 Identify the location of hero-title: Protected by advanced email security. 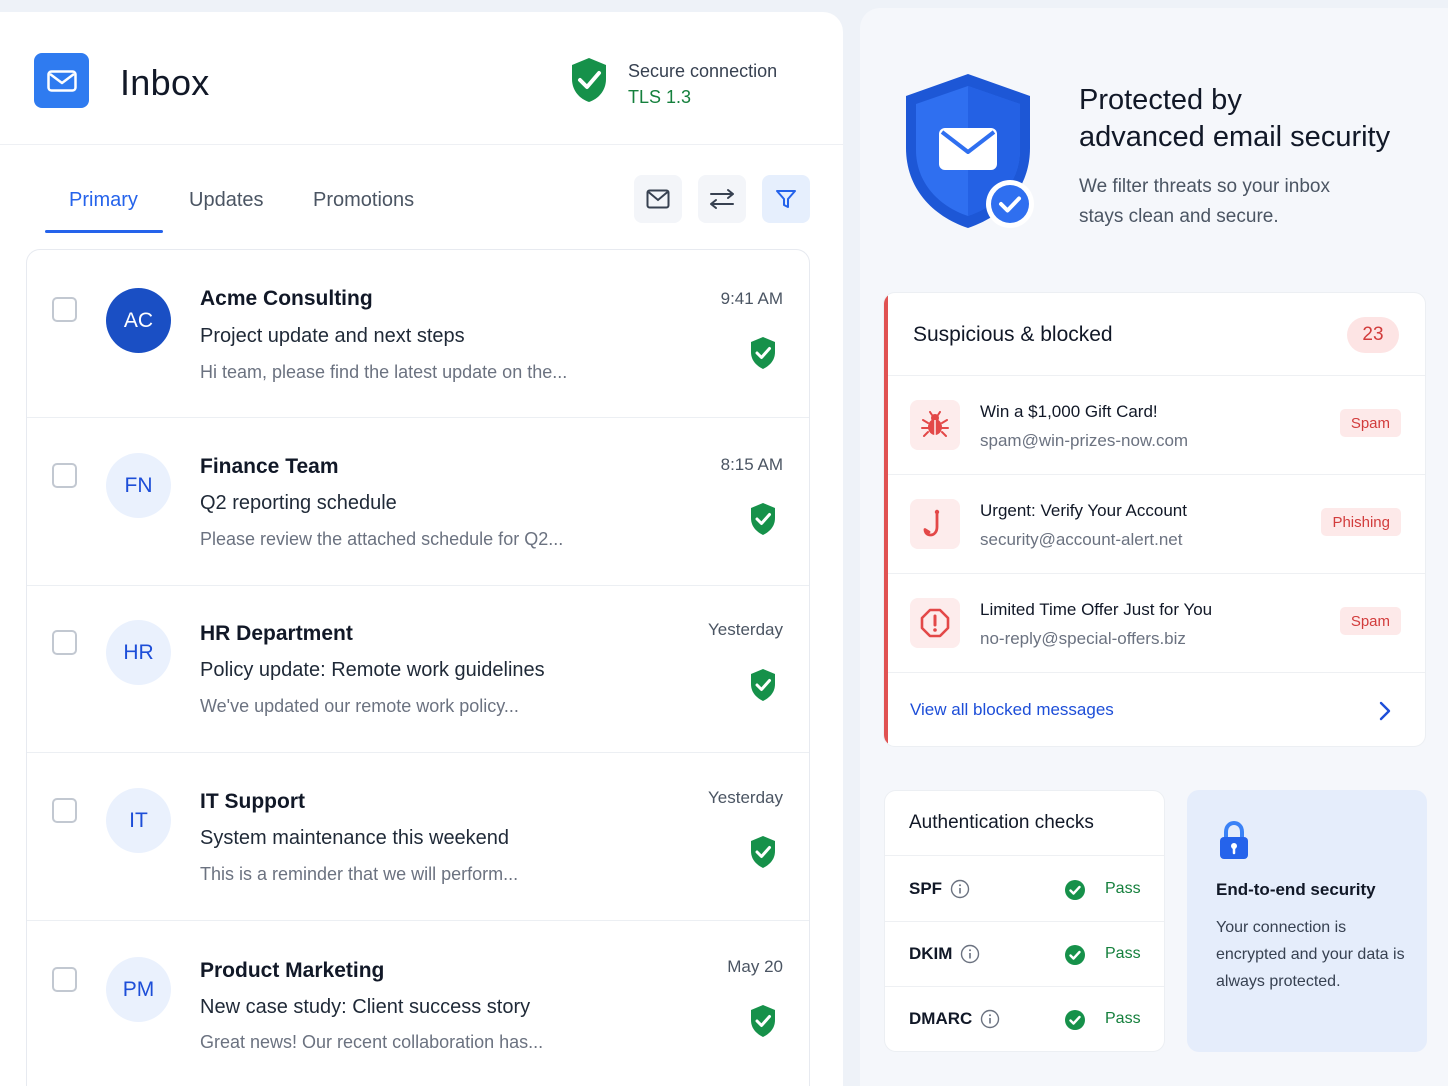
(1234, 119).